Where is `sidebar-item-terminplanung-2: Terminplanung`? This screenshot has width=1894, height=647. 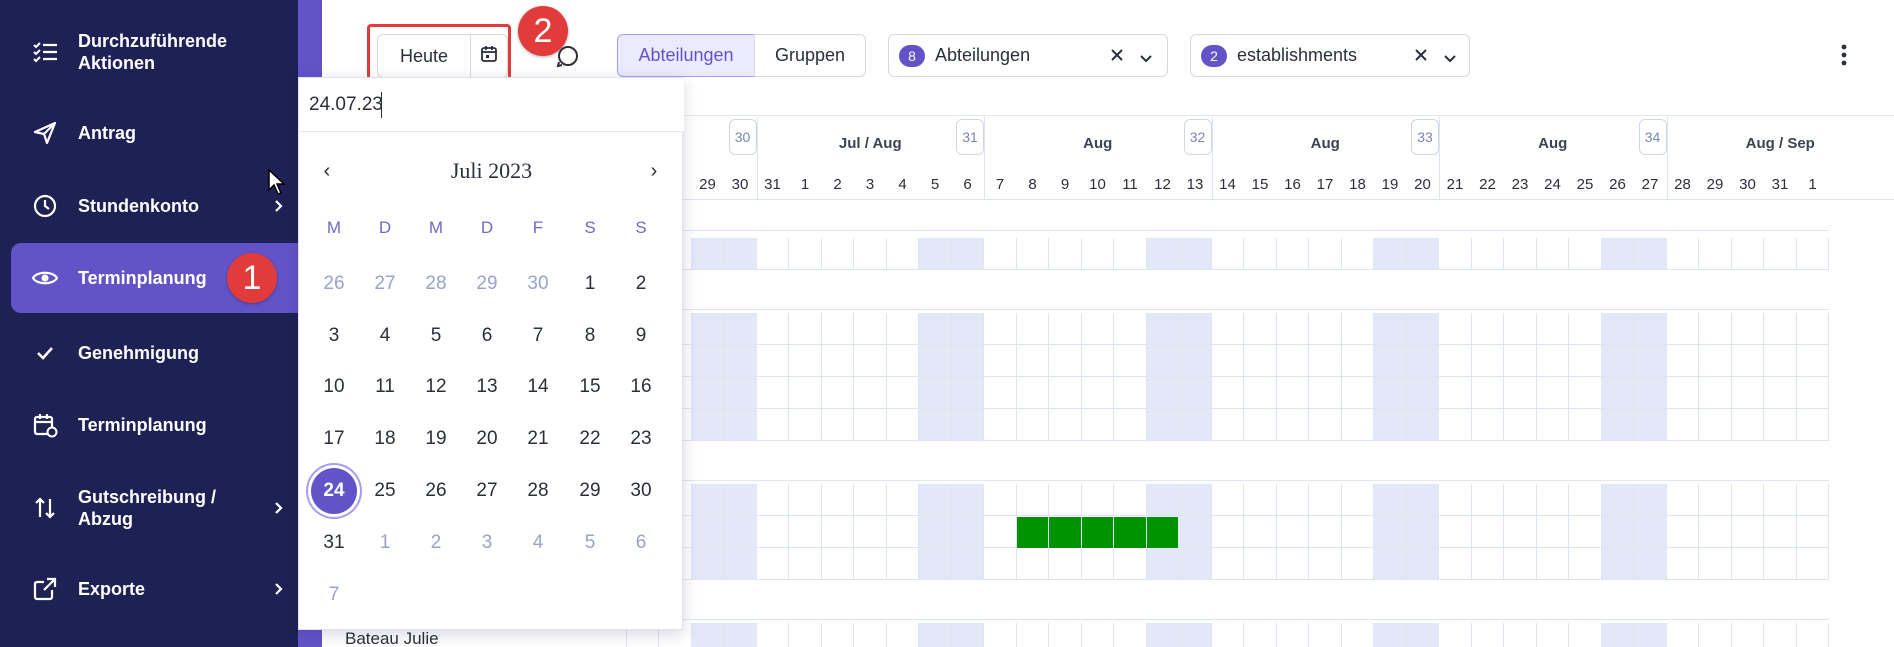
sidebar-item-terminplanung-2: Terminplanung is located at coordinates (149, 425).